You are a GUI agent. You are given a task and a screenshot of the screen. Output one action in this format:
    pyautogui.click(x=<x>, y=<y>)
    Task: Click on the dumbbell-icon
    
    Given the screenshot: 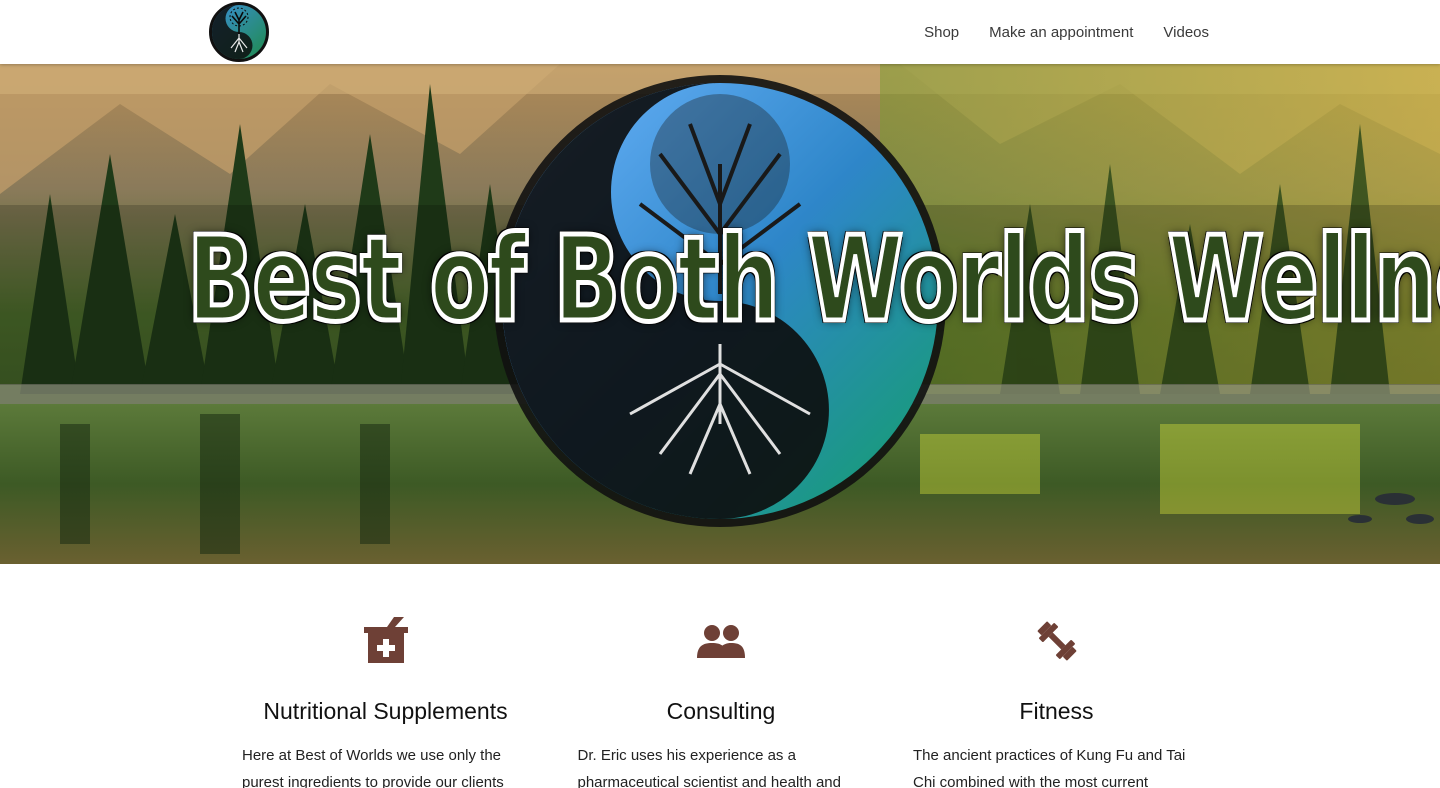 What is the action you would take?
    pyautogui.click(x=1057, y=641)
    